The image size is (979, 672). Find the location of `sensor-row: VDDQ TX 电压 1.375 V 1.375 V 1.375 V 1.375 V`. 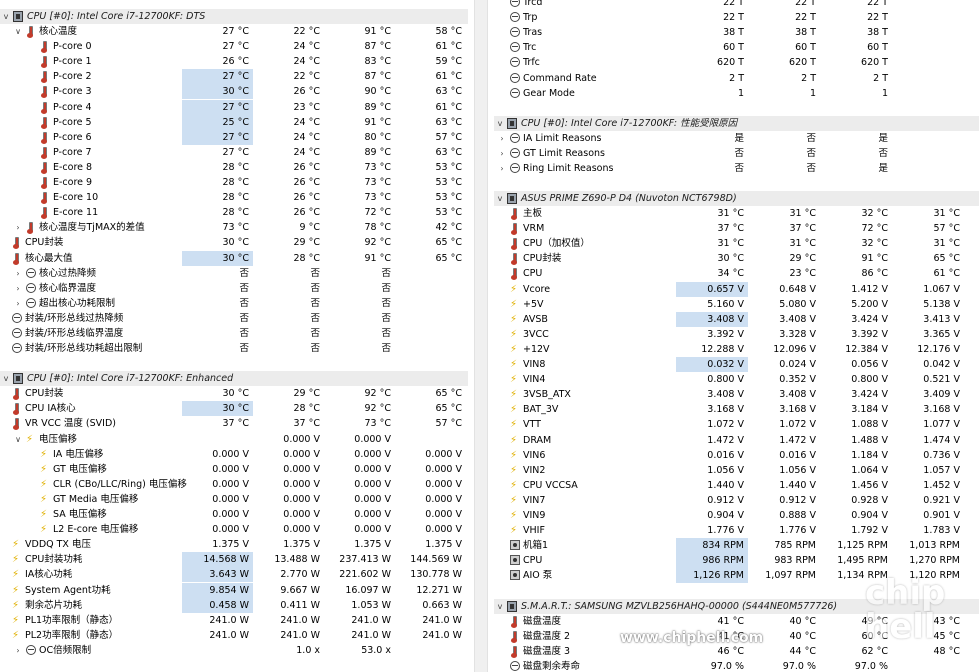

sensor-row: VDDQ TX 电压 1.375 V 1.375 V 1.375 V 1.375 V is located at coordinates (234, 544).